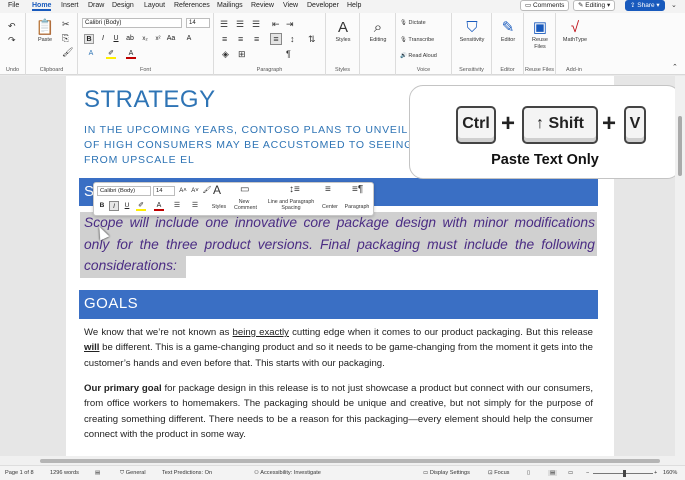 This screenshot has width=685, height=480. I want to click on borders-icon: ⊞, so click(242, 54).